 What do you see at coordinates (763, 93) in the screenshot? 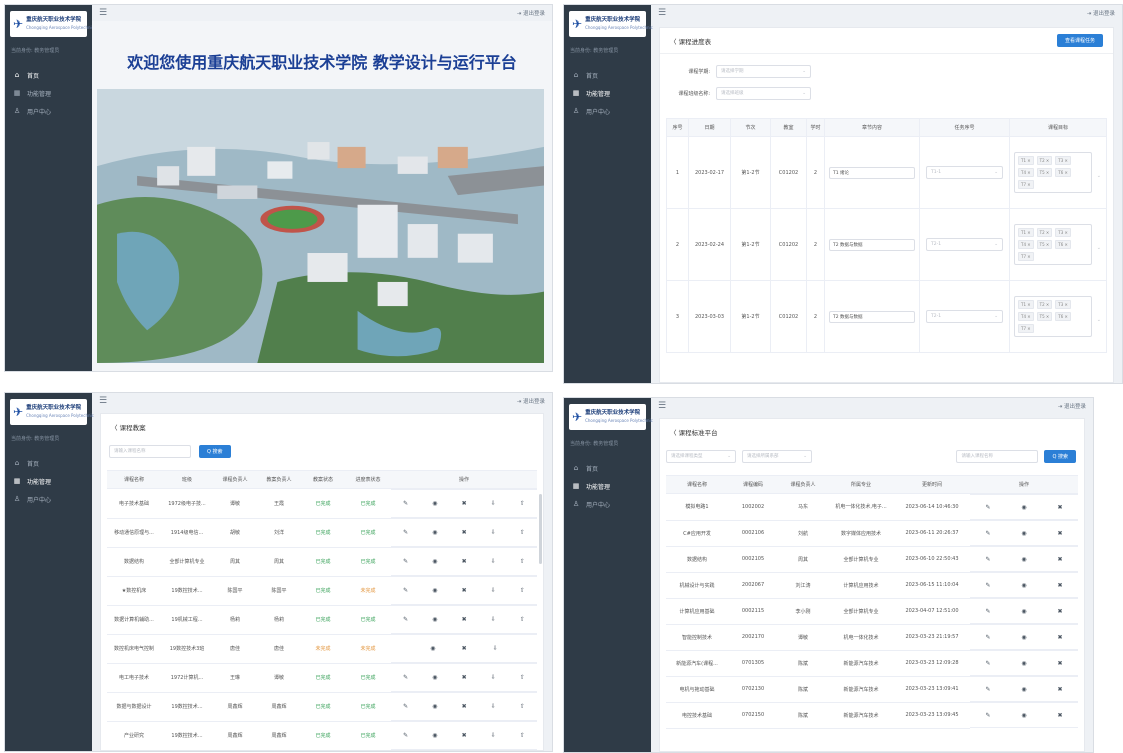
I see `class-select: 请选择班级 ⌄` at bounding box center [763, 93].